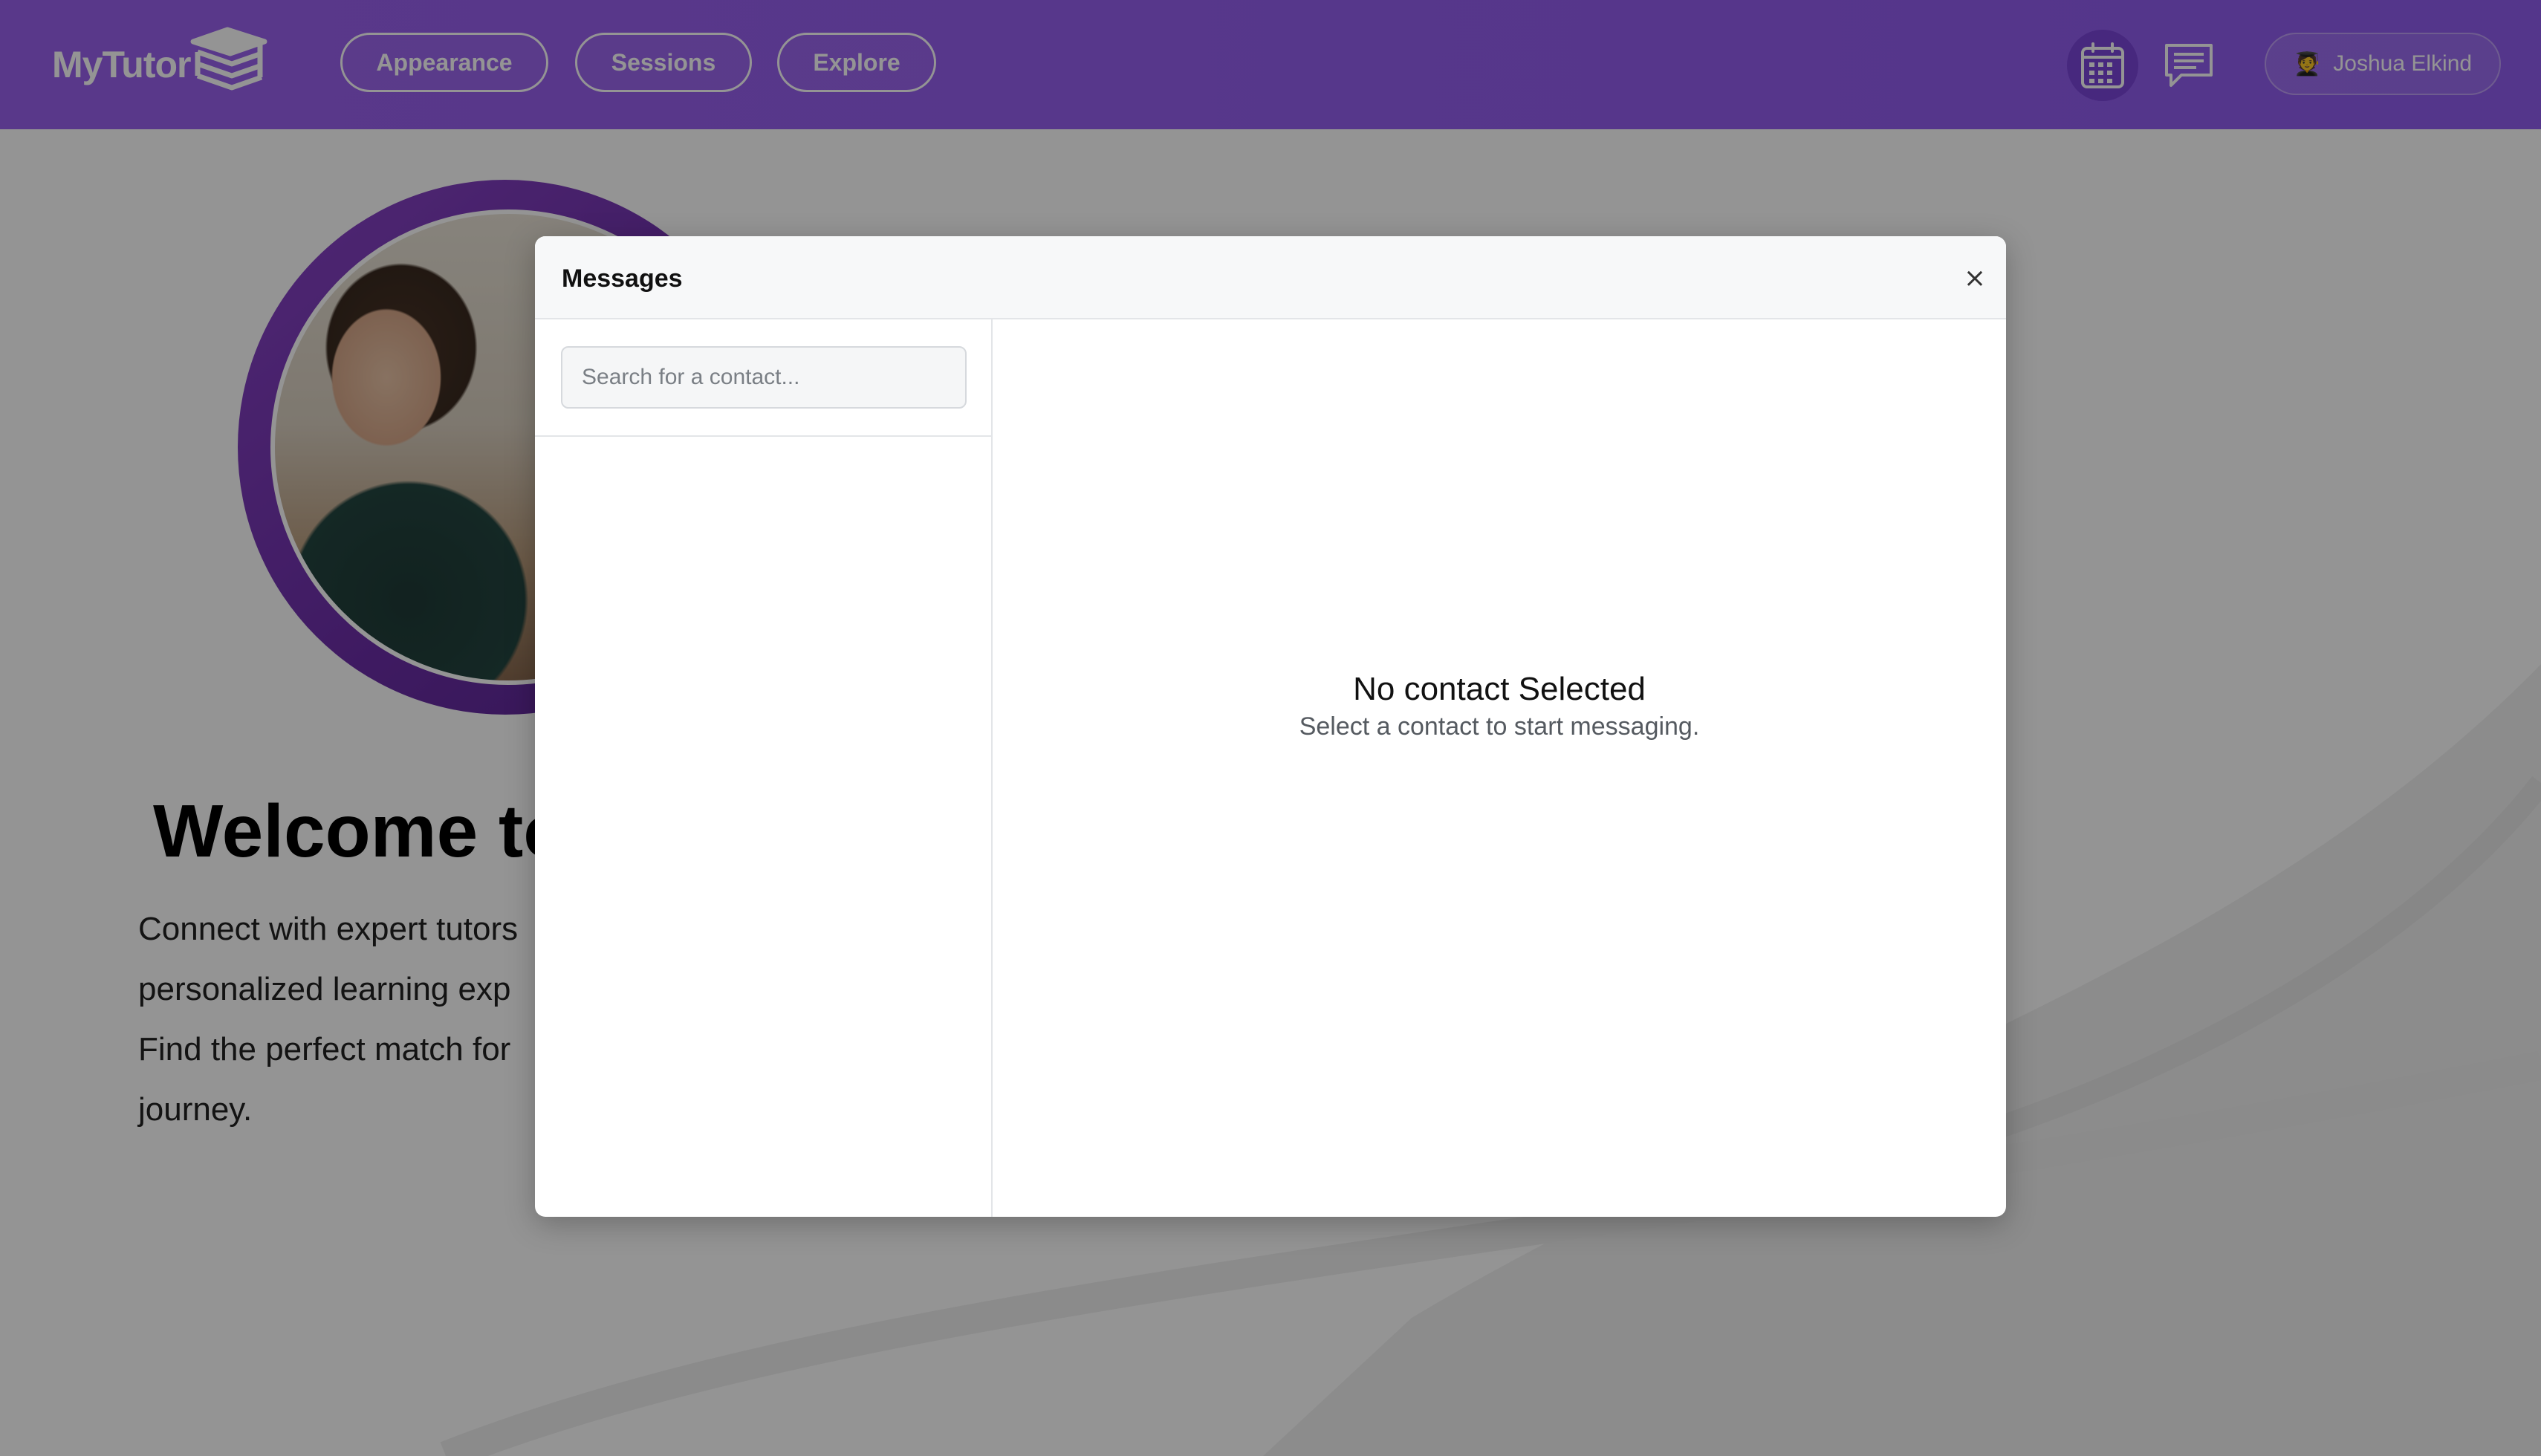  Describe the element at coordinates (763, 827) in the screenshot. I see `contact-list` at that location.